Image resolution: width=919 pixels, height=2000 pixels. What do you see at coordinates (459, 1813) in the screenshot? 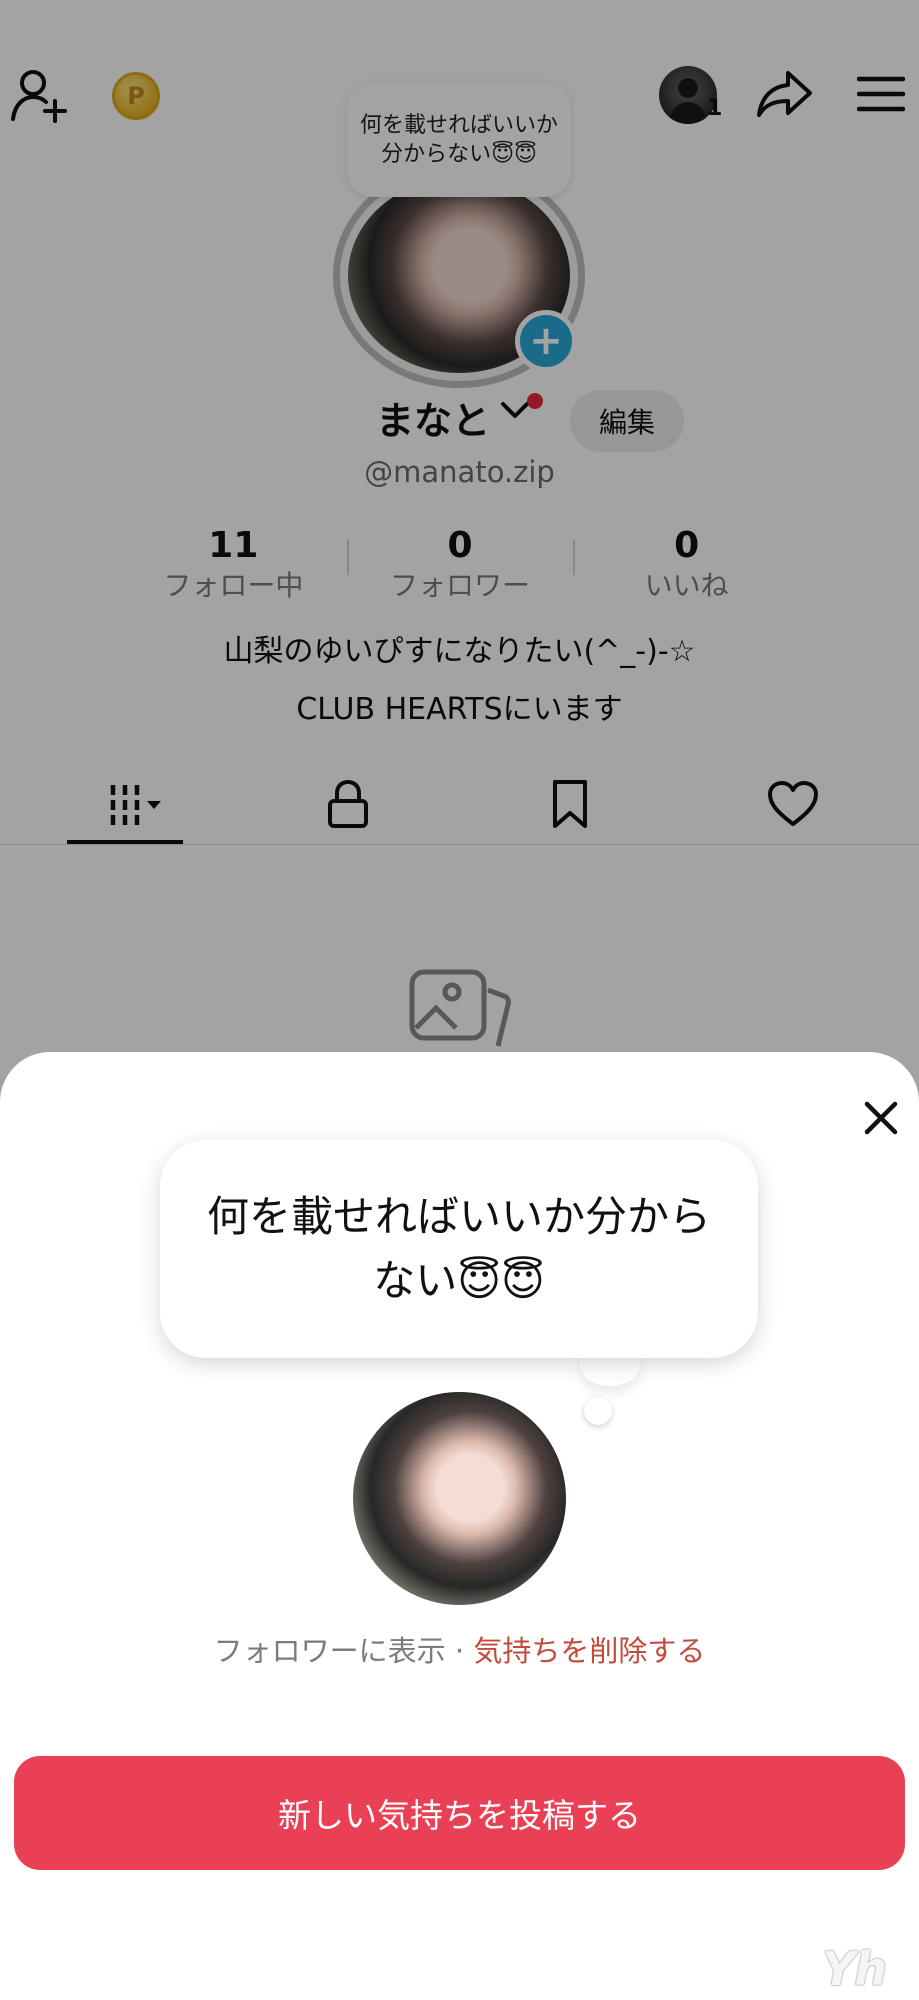
I see `post-new-note-button: 新しい気持ちを投稿する` at bounding box center [459, 1813].